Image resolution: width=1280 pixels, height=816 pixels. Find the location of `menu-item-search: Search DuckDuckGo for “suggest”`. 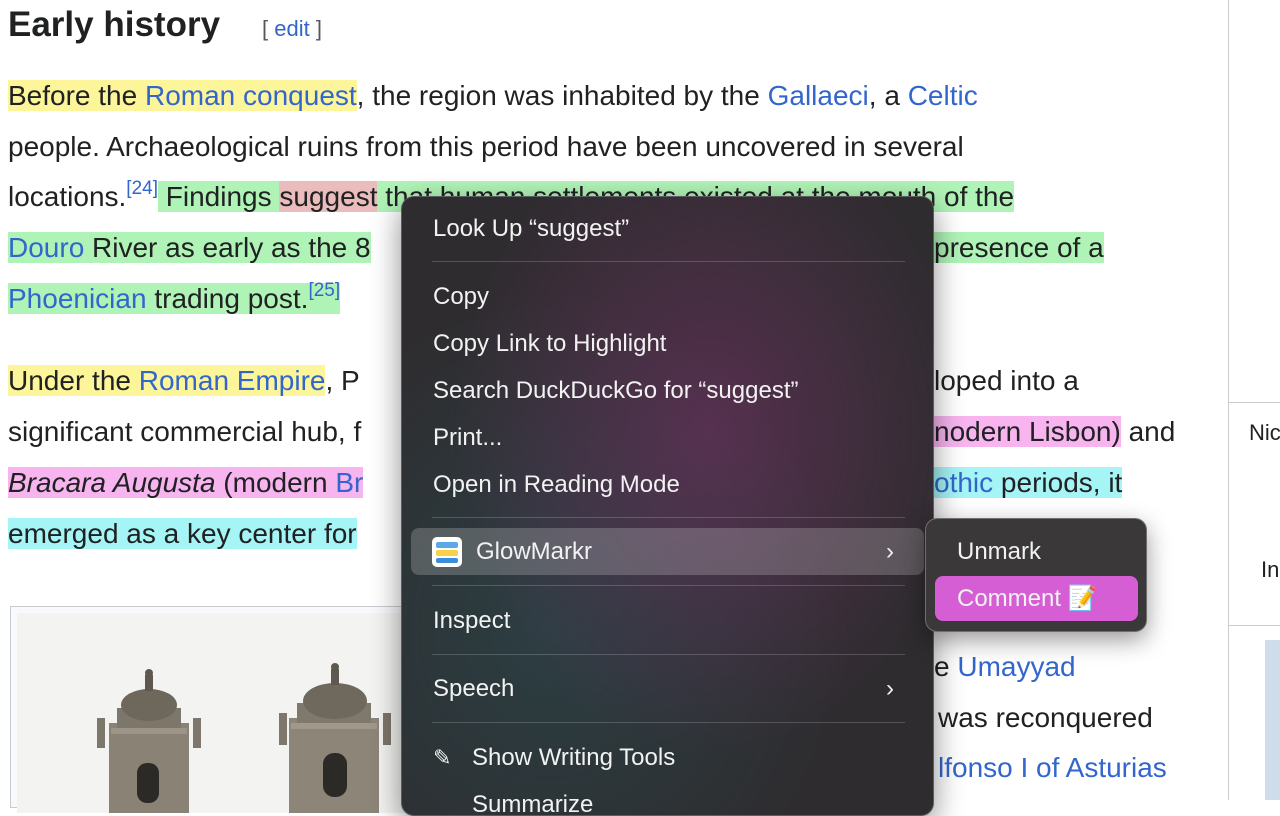

menu-item-search: Search DuckDuckGo for “suggest” is located at coordinates (615, 391).